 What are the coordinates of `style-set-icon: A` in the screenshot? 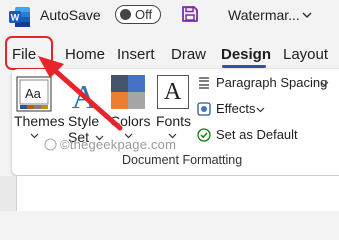 It's located at (84, 96).